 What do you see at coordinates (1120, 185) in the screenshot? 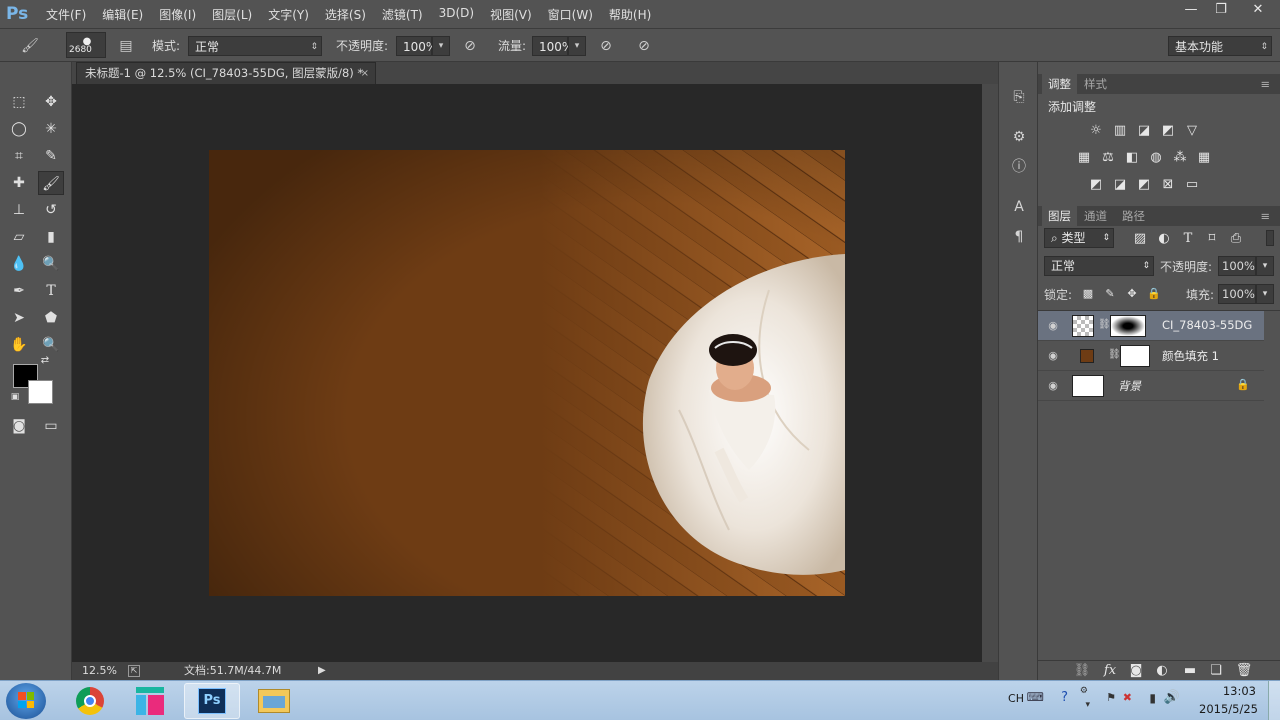
I see `posterize-icon: ◪` at bounding box center [1120, 185].